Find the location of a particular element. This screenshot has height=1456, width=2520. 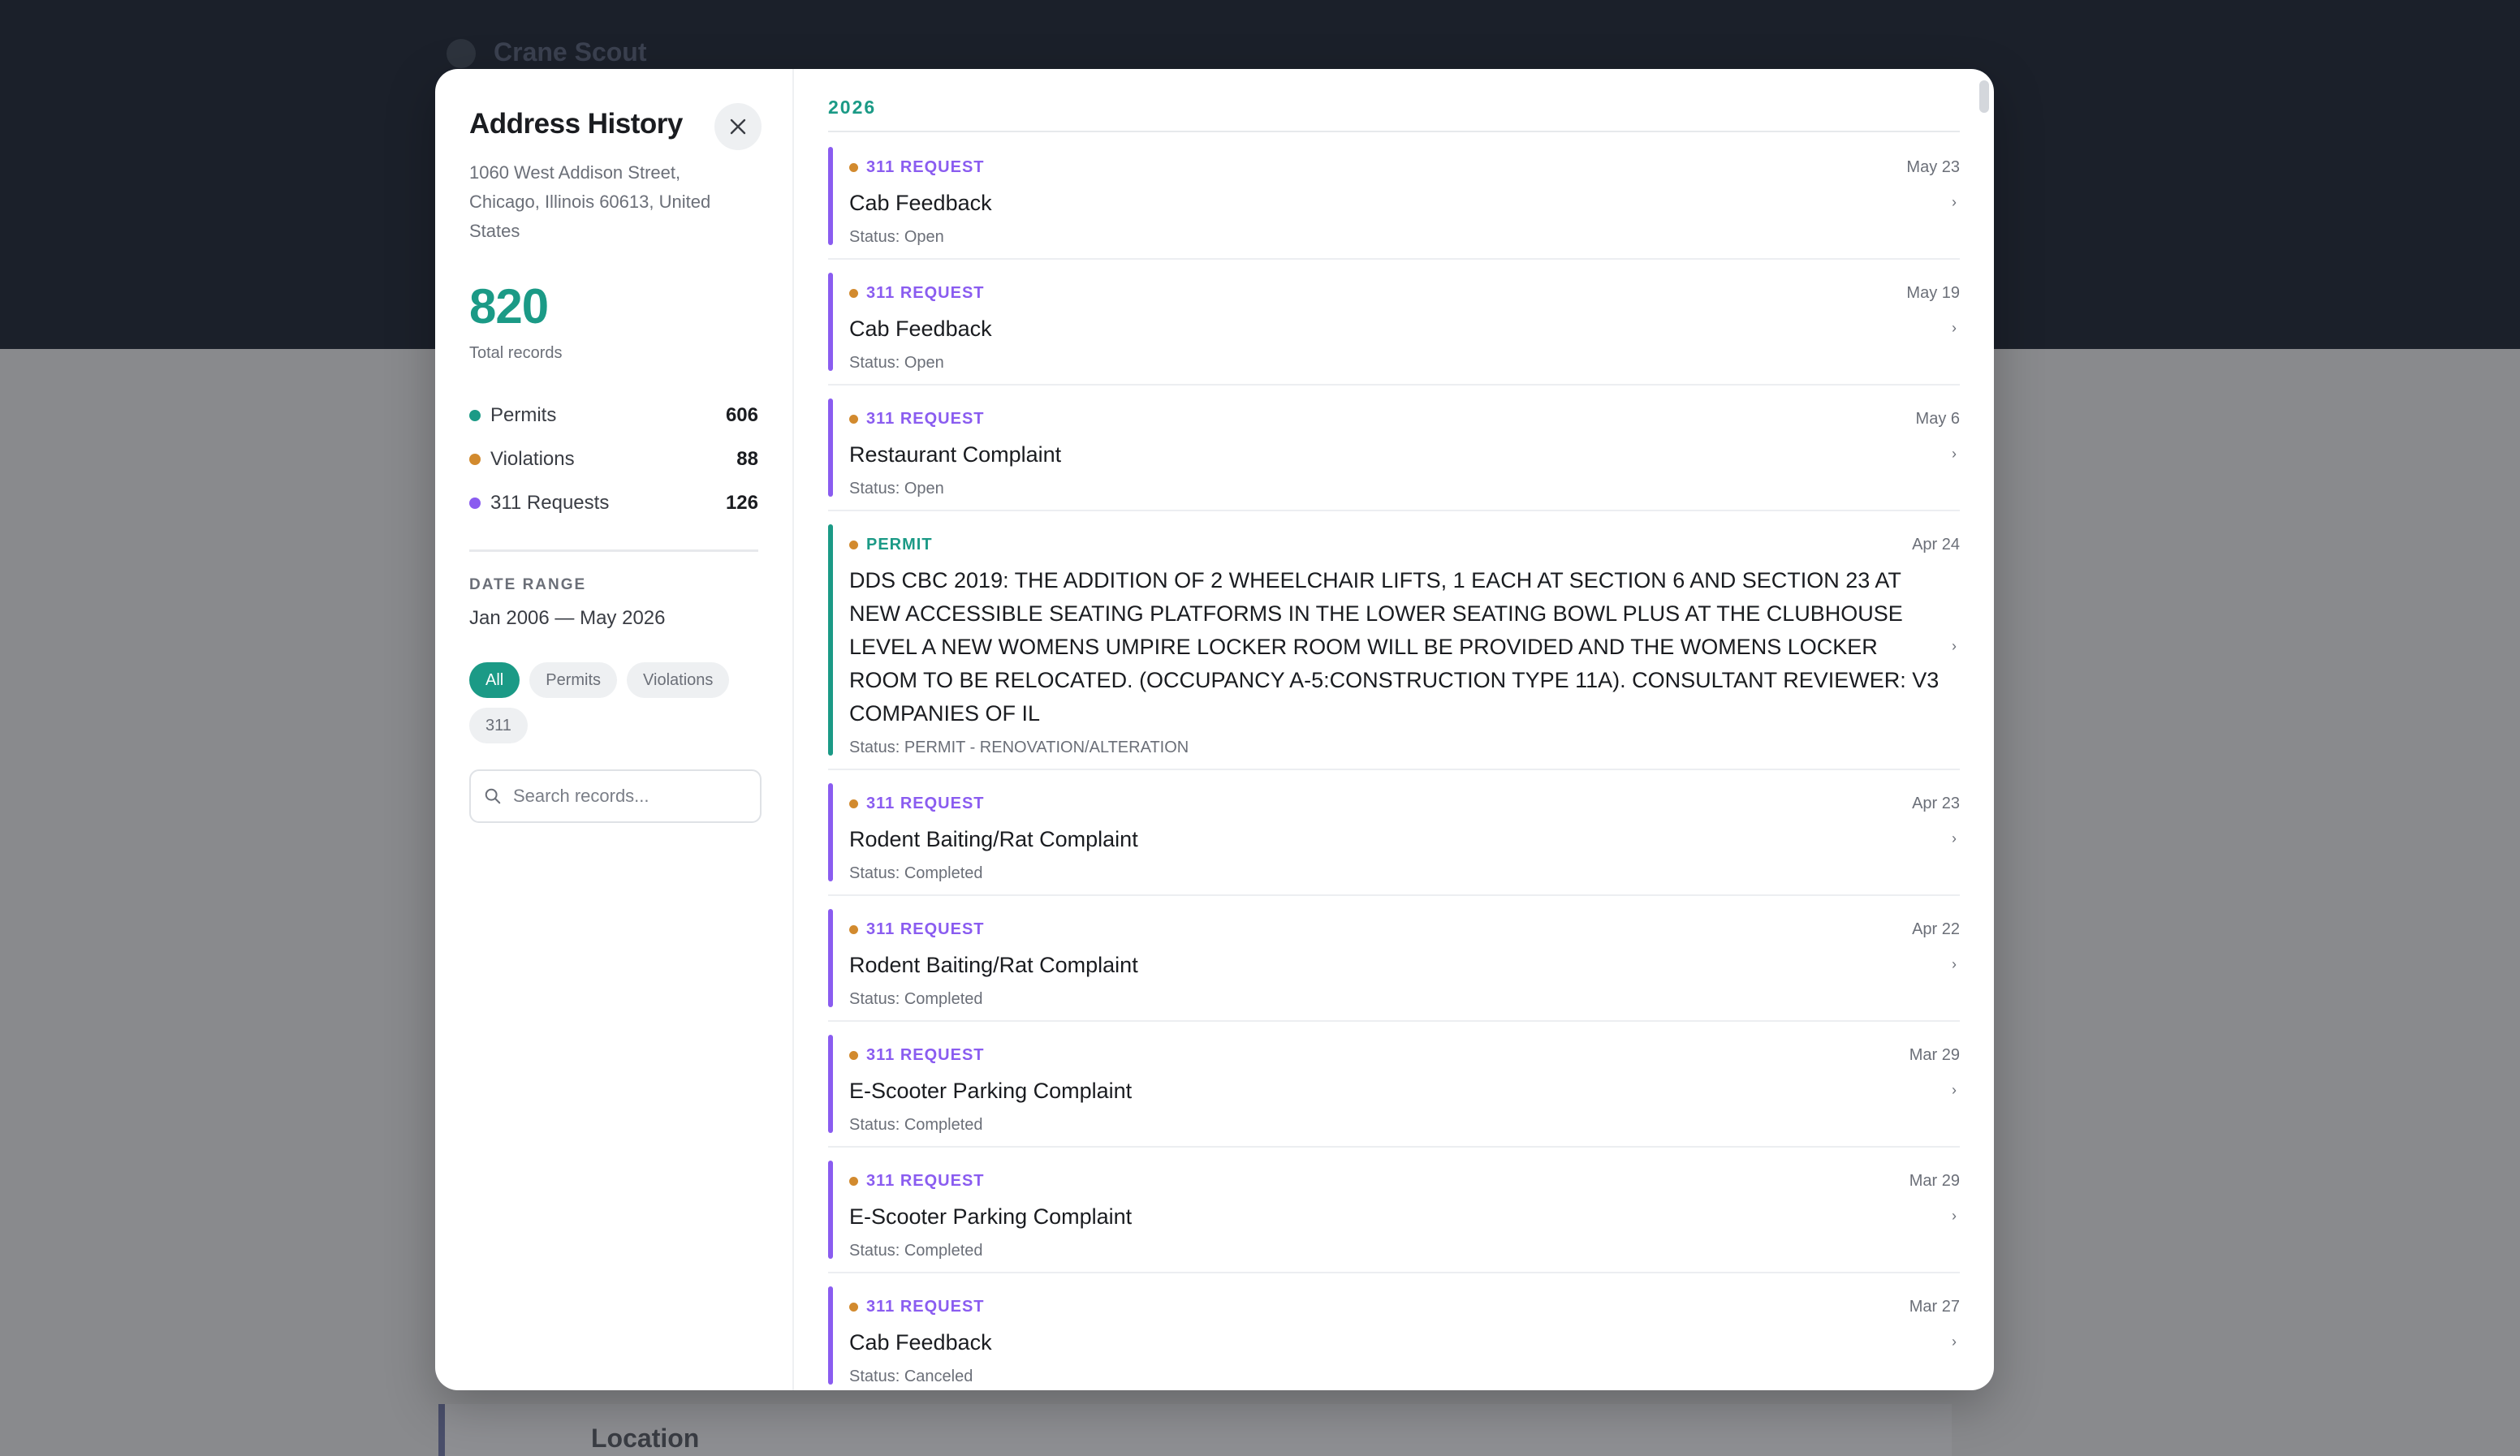

close-button is located at coordinates (738, 127).